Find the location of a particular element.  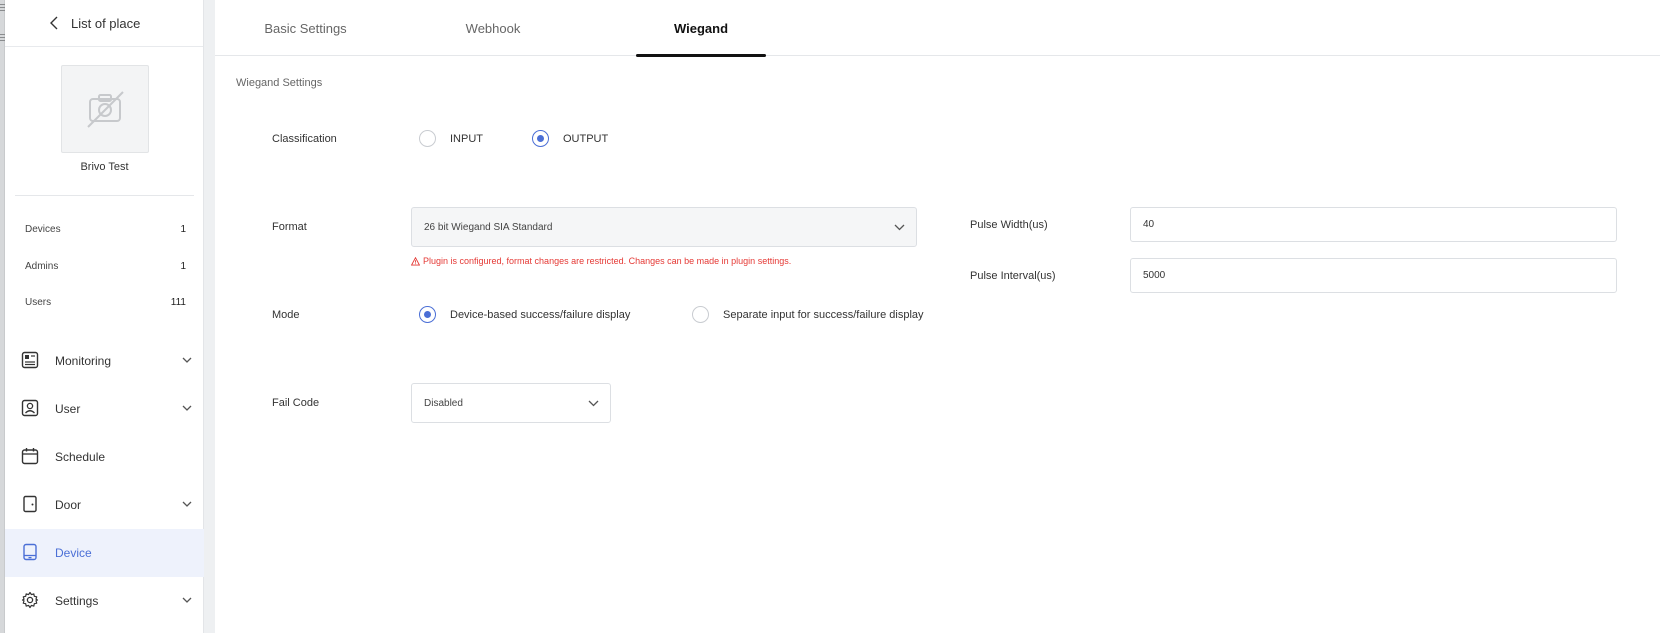

stat-value: 111 is located at coordinates (178, 302).